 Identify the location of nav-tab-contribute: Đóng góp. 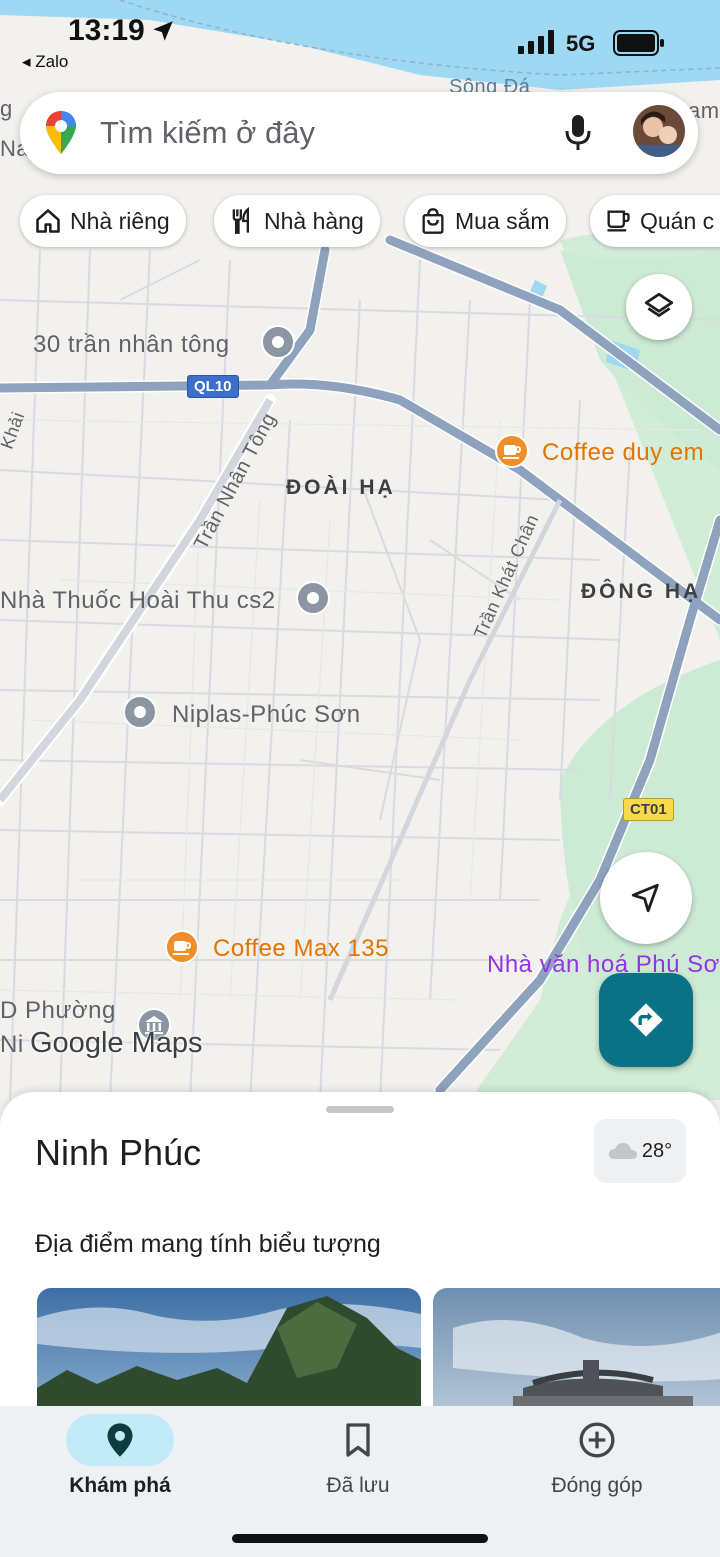
(597, 1466).